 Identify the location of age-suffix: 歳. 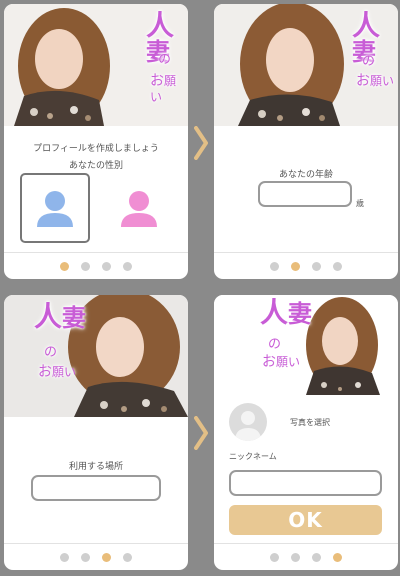
(360, 203).